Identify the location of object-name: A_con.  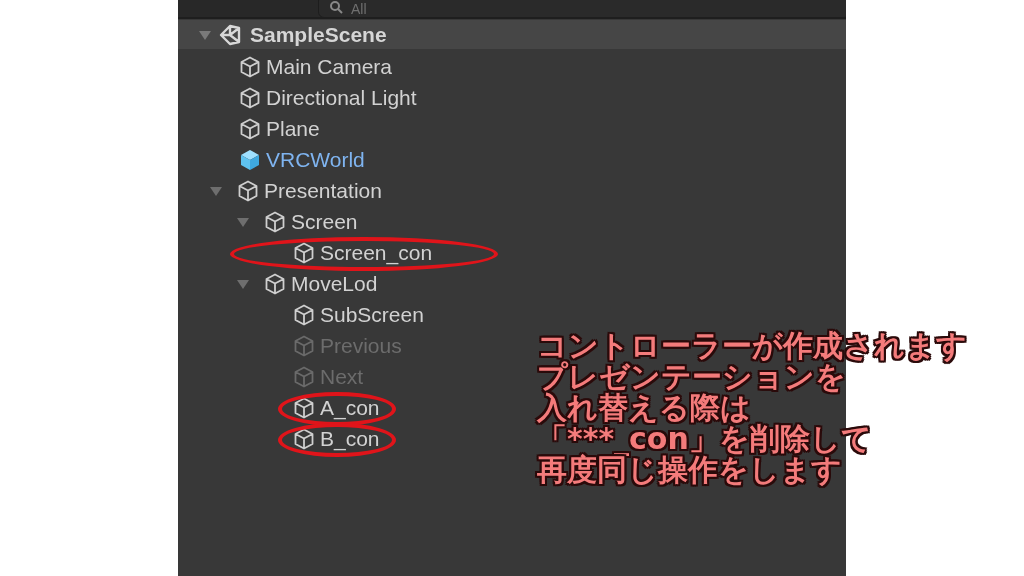
(350, 407).